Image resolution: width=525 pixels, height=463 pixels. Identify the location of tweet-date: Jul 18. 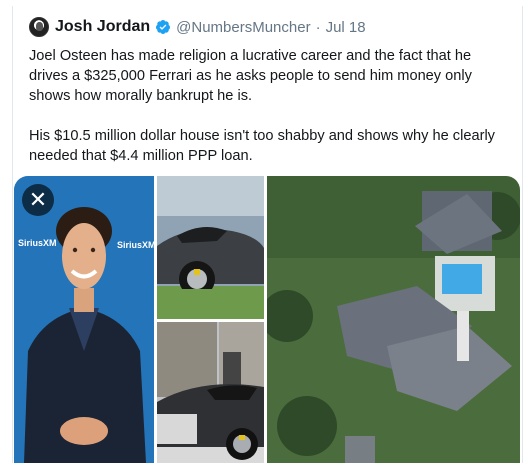
(346, 27).